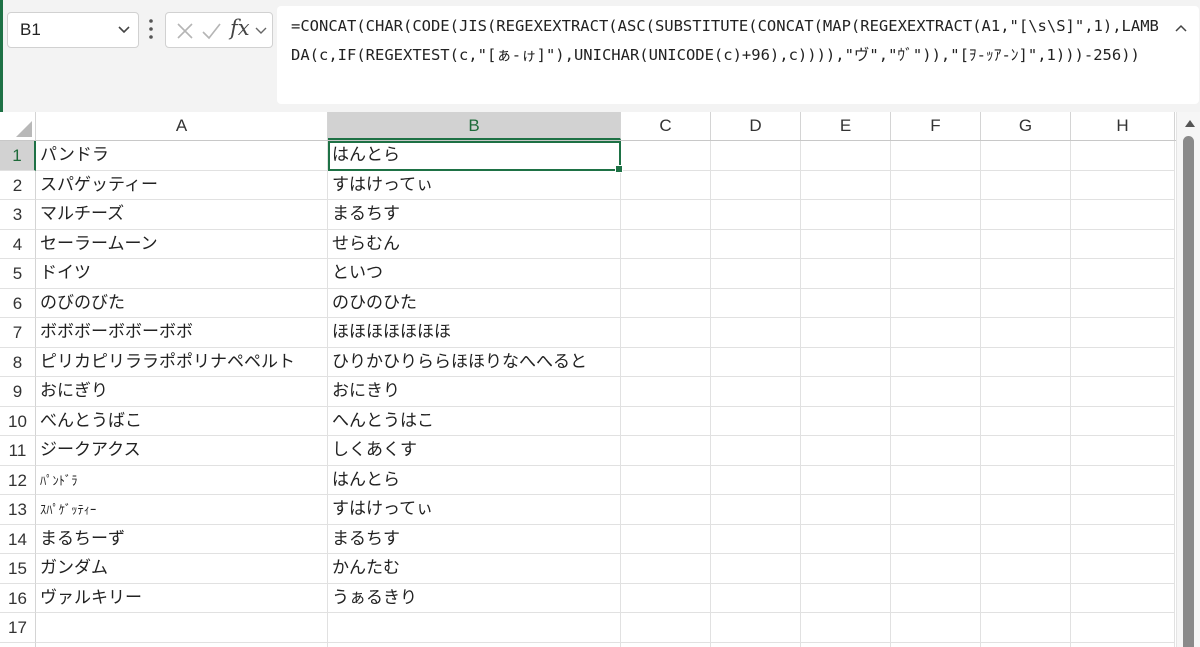  What do you see at coordinates (474, 126) in the screenshot?
I see `column-header-b: B` at bounding box center [474, 126].